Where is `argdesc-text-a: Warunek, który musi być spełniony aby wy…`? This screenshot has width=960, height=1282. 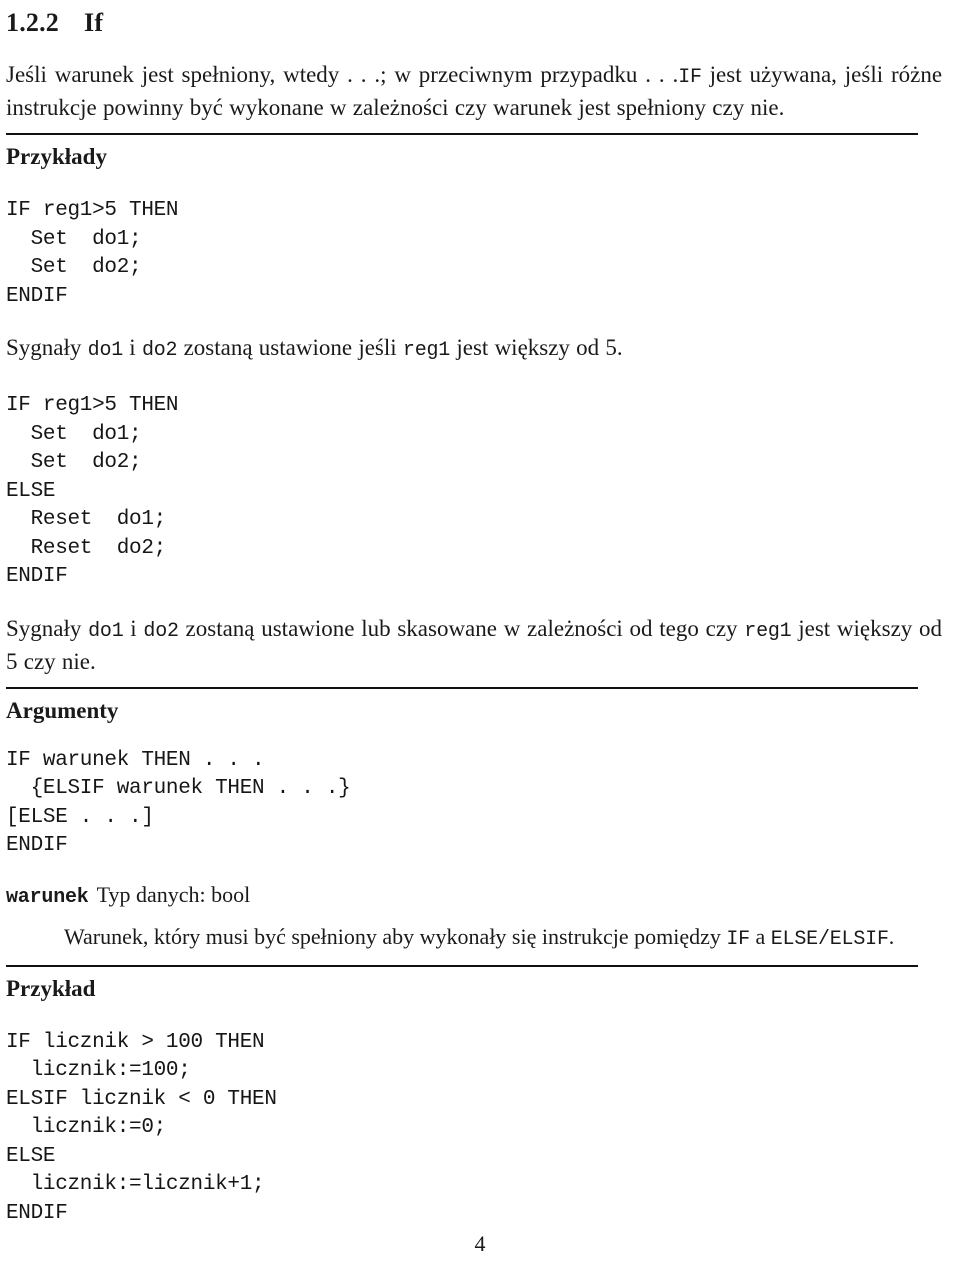 argdesc-text-a: Warunek, który musi być spełniony aby wy… is located at coordinates (395, 936).